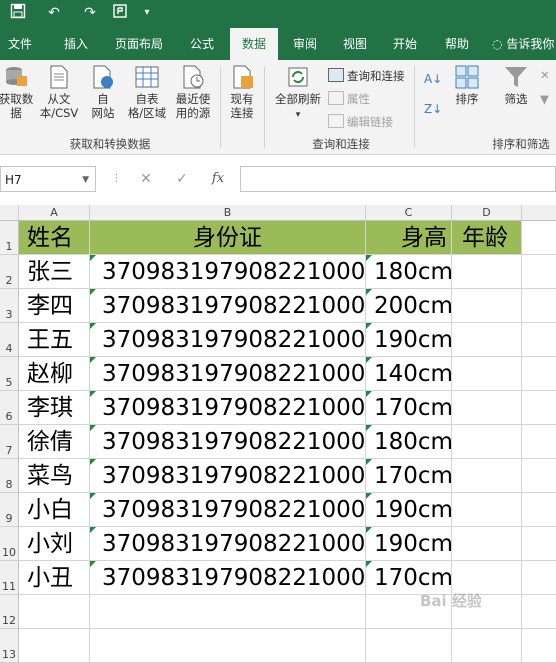 This screenshot has width=556, height=663. Describe the element at coordinates (242, 92) in the screenshot. I see `existing-connections-button: 现有 连接` at that location.